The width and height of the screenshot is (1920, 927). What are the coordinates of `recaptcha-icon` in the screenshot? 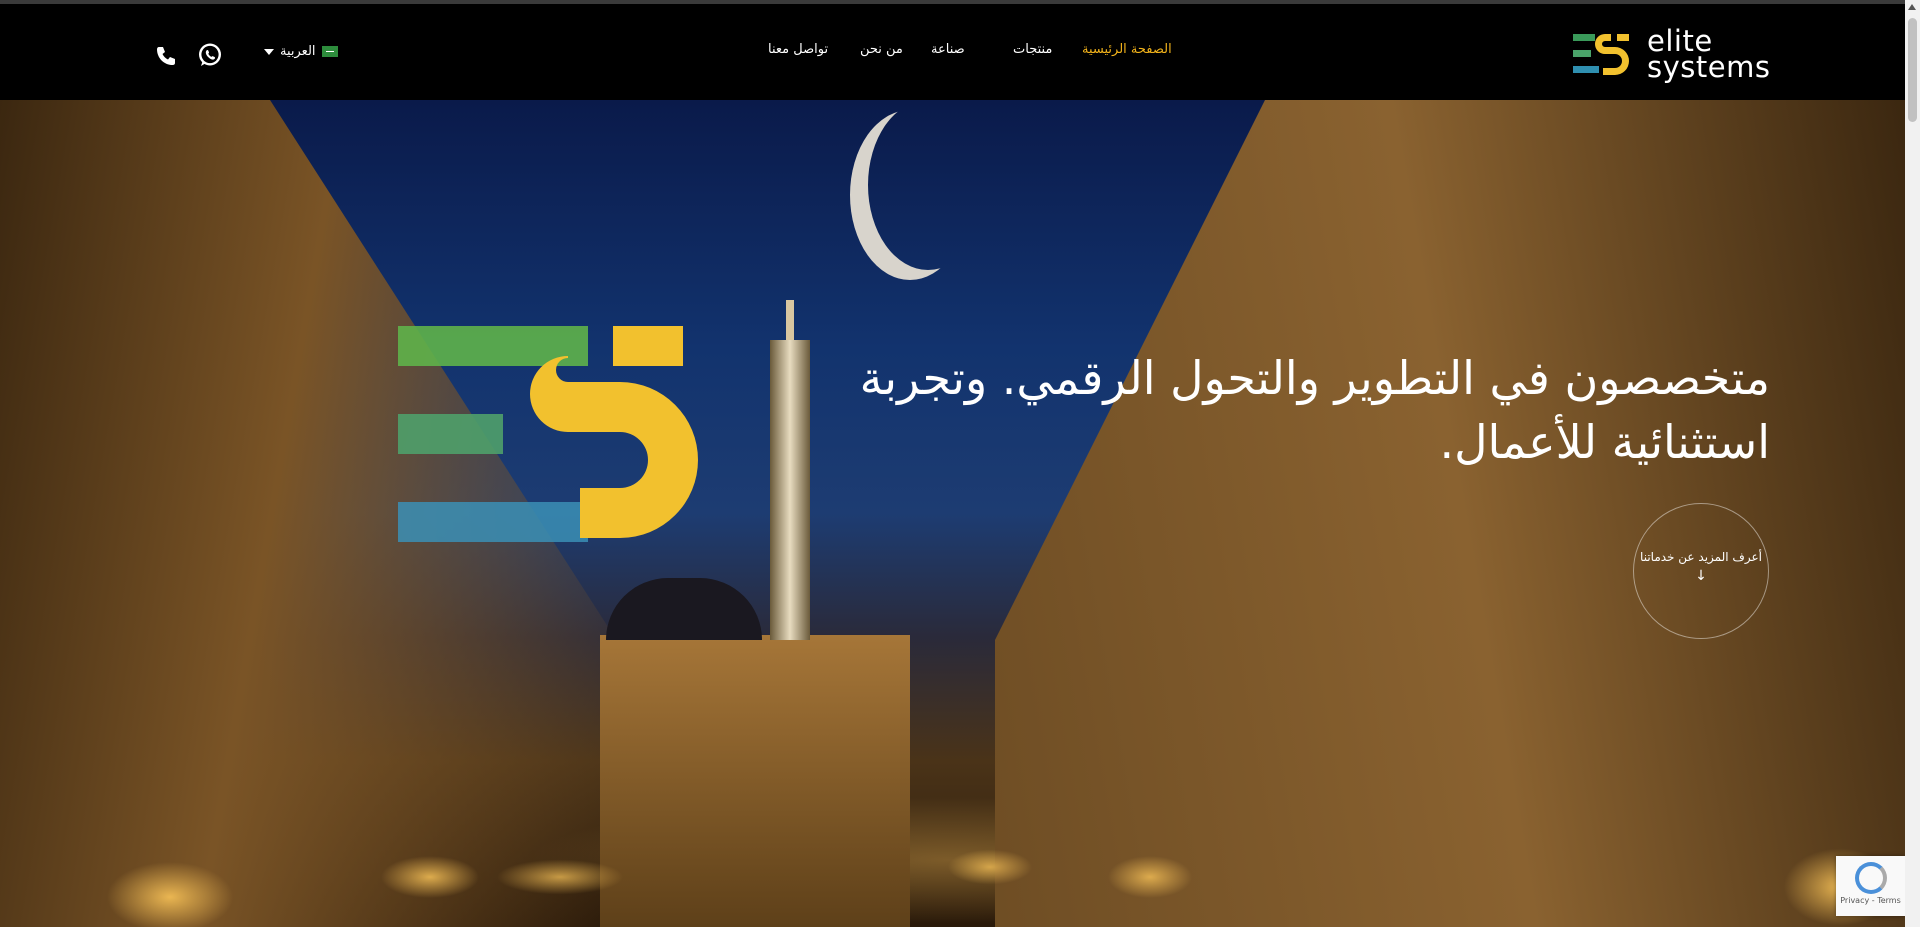 It's located at (1870, 878).